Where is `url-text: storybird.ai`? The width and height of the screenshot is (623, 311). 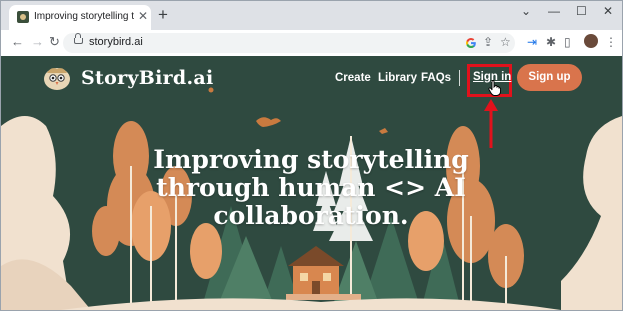 url-text: storybird.ai is located at coordinates (116, 42).